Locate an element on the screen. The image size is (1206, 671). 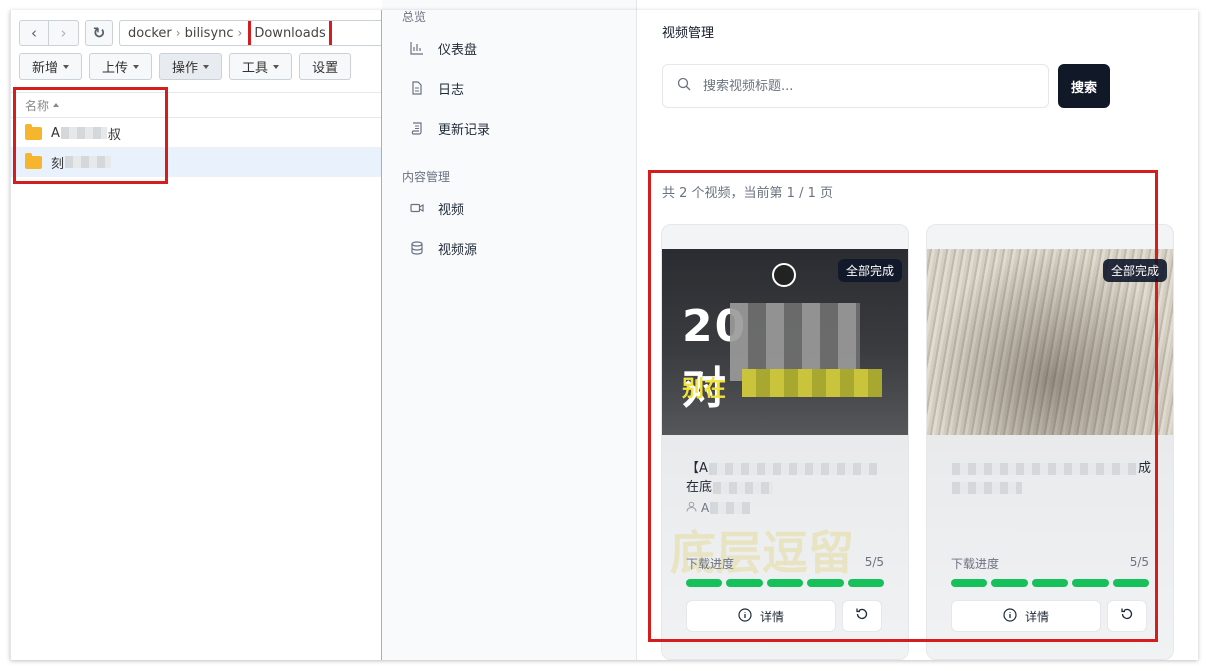
upload-button: 上传 is located at coordinates (121, 66).